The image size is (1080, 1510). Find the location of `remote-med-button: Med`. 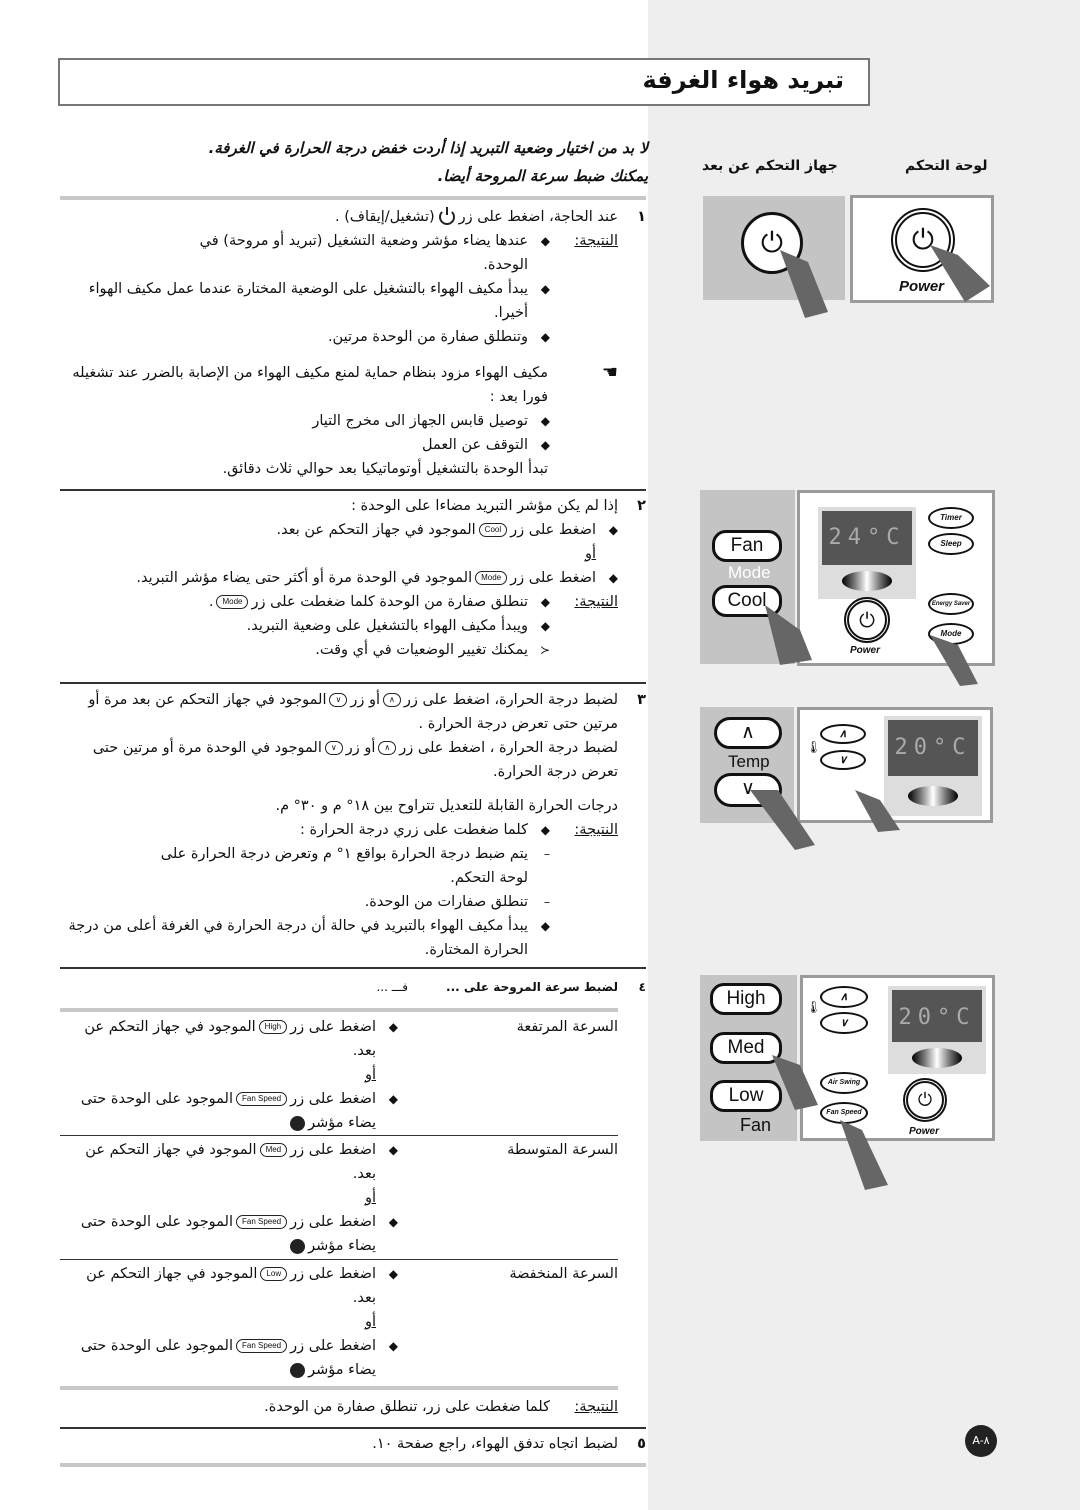

remote-med-button: Med is located at coordinates (746, 1048).